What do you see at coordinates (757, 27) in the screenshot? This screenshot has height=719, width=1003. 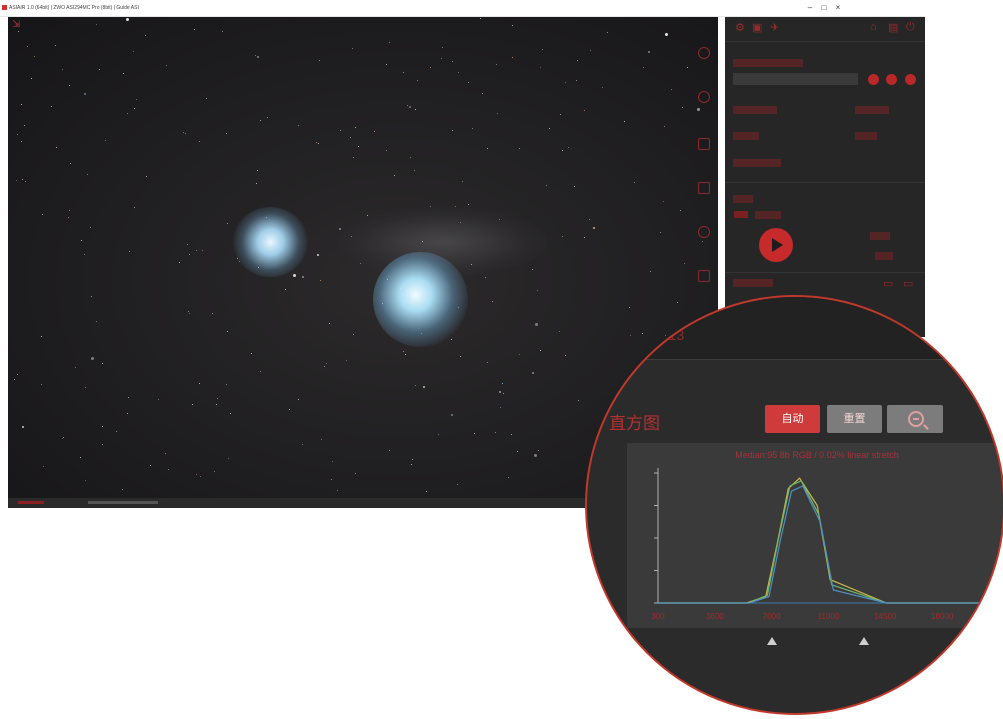 I see `camera-icon: ▣` at bounding box center [757, 27].